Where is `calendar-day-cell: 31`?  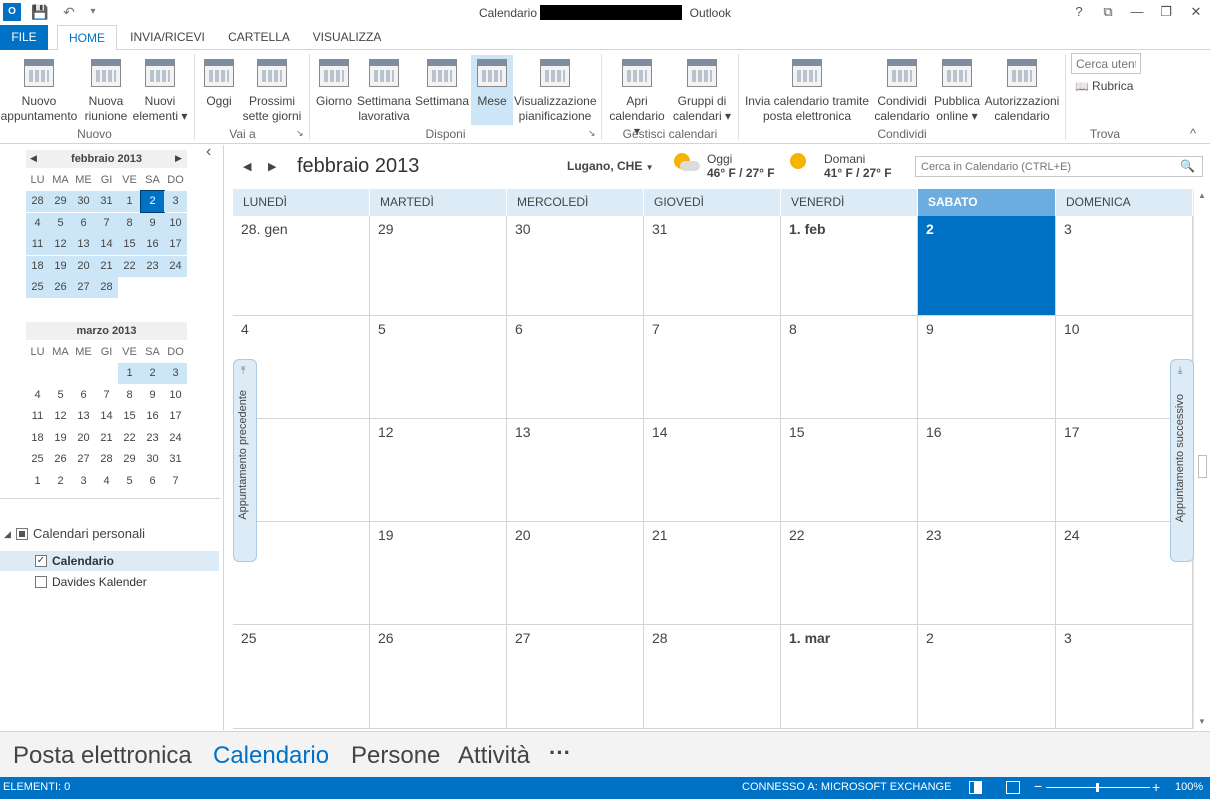
calendar-day-cell: 31 is located at coordinates (712, 266).